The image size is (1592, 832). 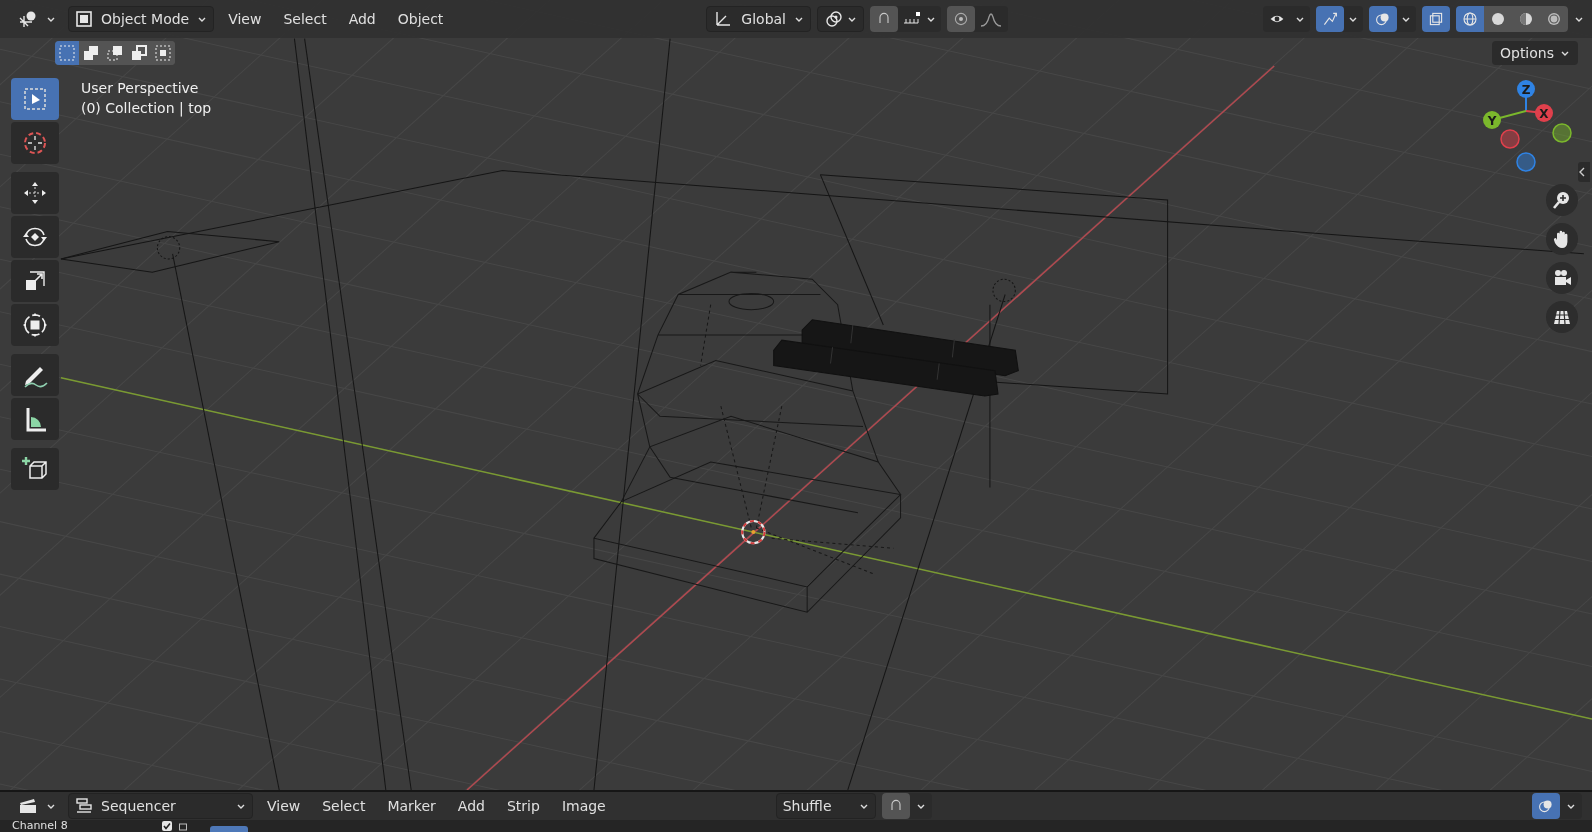 What do you see at coordinates (84, 19) in the screenshot?
I see `square-icon` at bounding box center [84, 19].